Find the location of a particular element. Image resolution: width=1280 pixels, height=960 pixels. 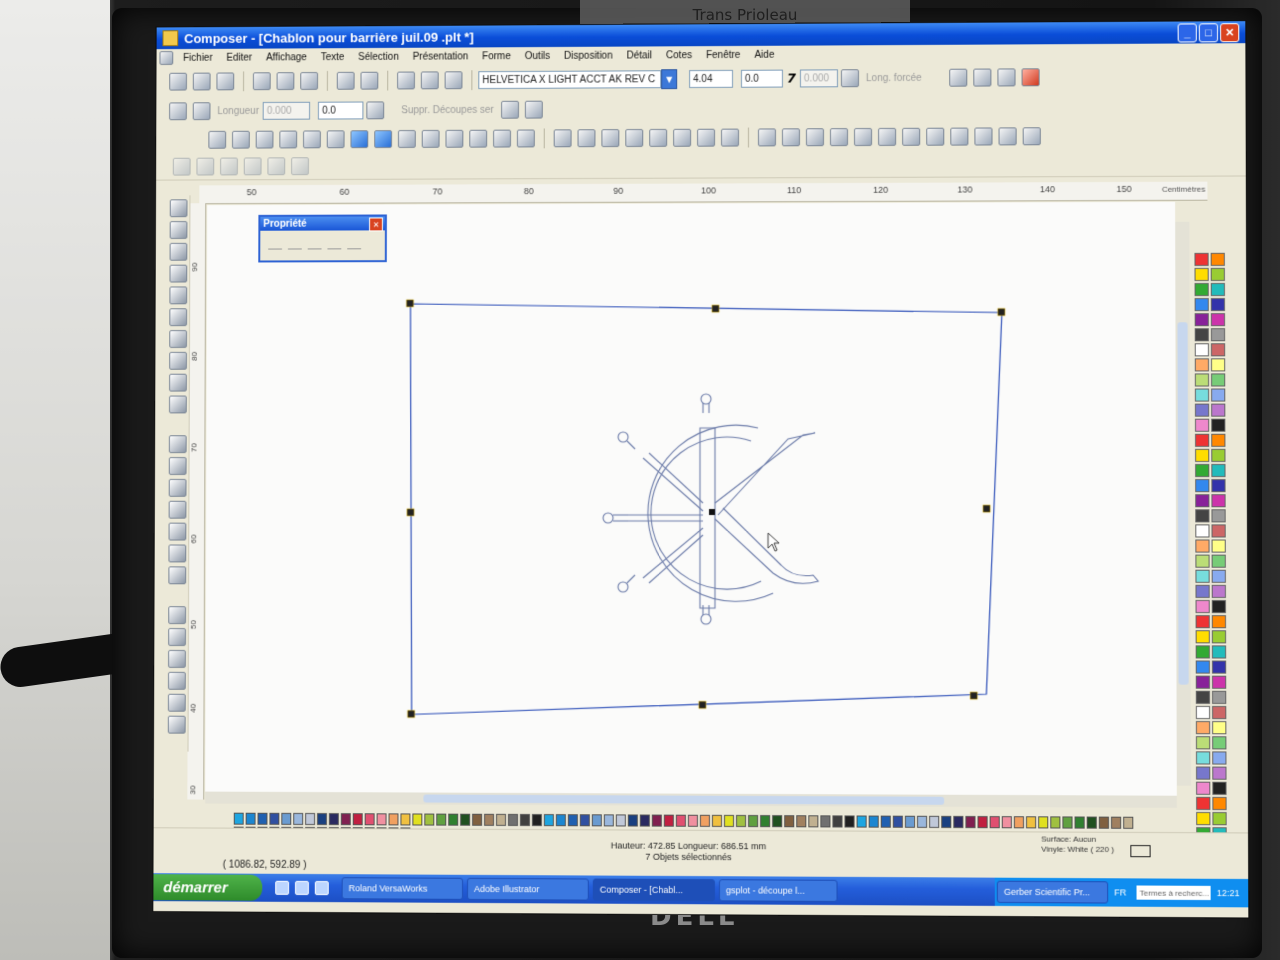

cut-icon is located at coordinates (261, 81).